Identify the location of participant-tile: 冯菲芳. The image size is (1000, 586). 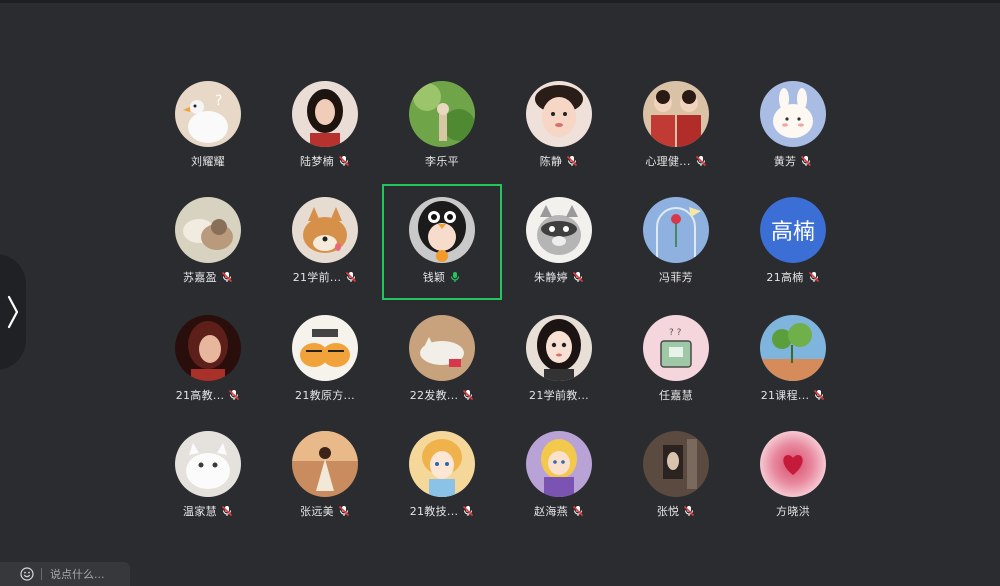
(676, 242).